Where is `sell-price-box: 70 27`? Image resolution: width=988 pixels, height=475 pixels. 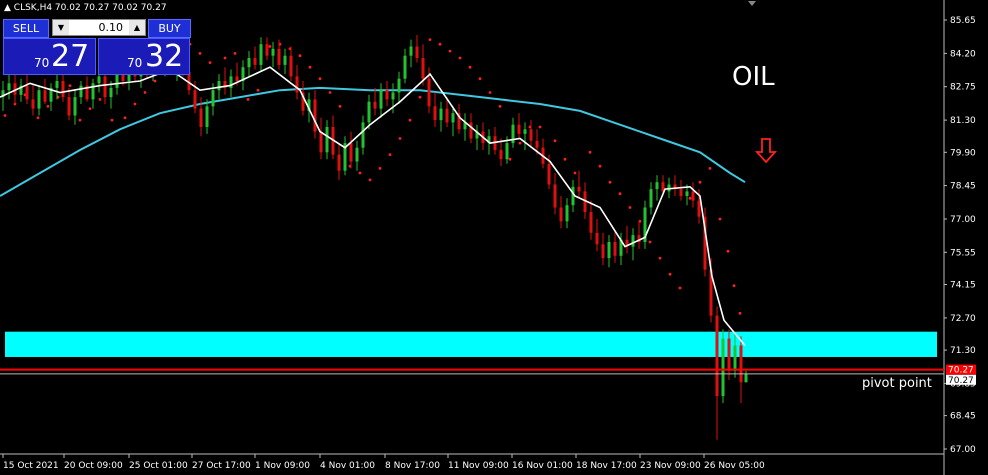 sell-price-box: 70 27 is located at coordinates (49, 56).